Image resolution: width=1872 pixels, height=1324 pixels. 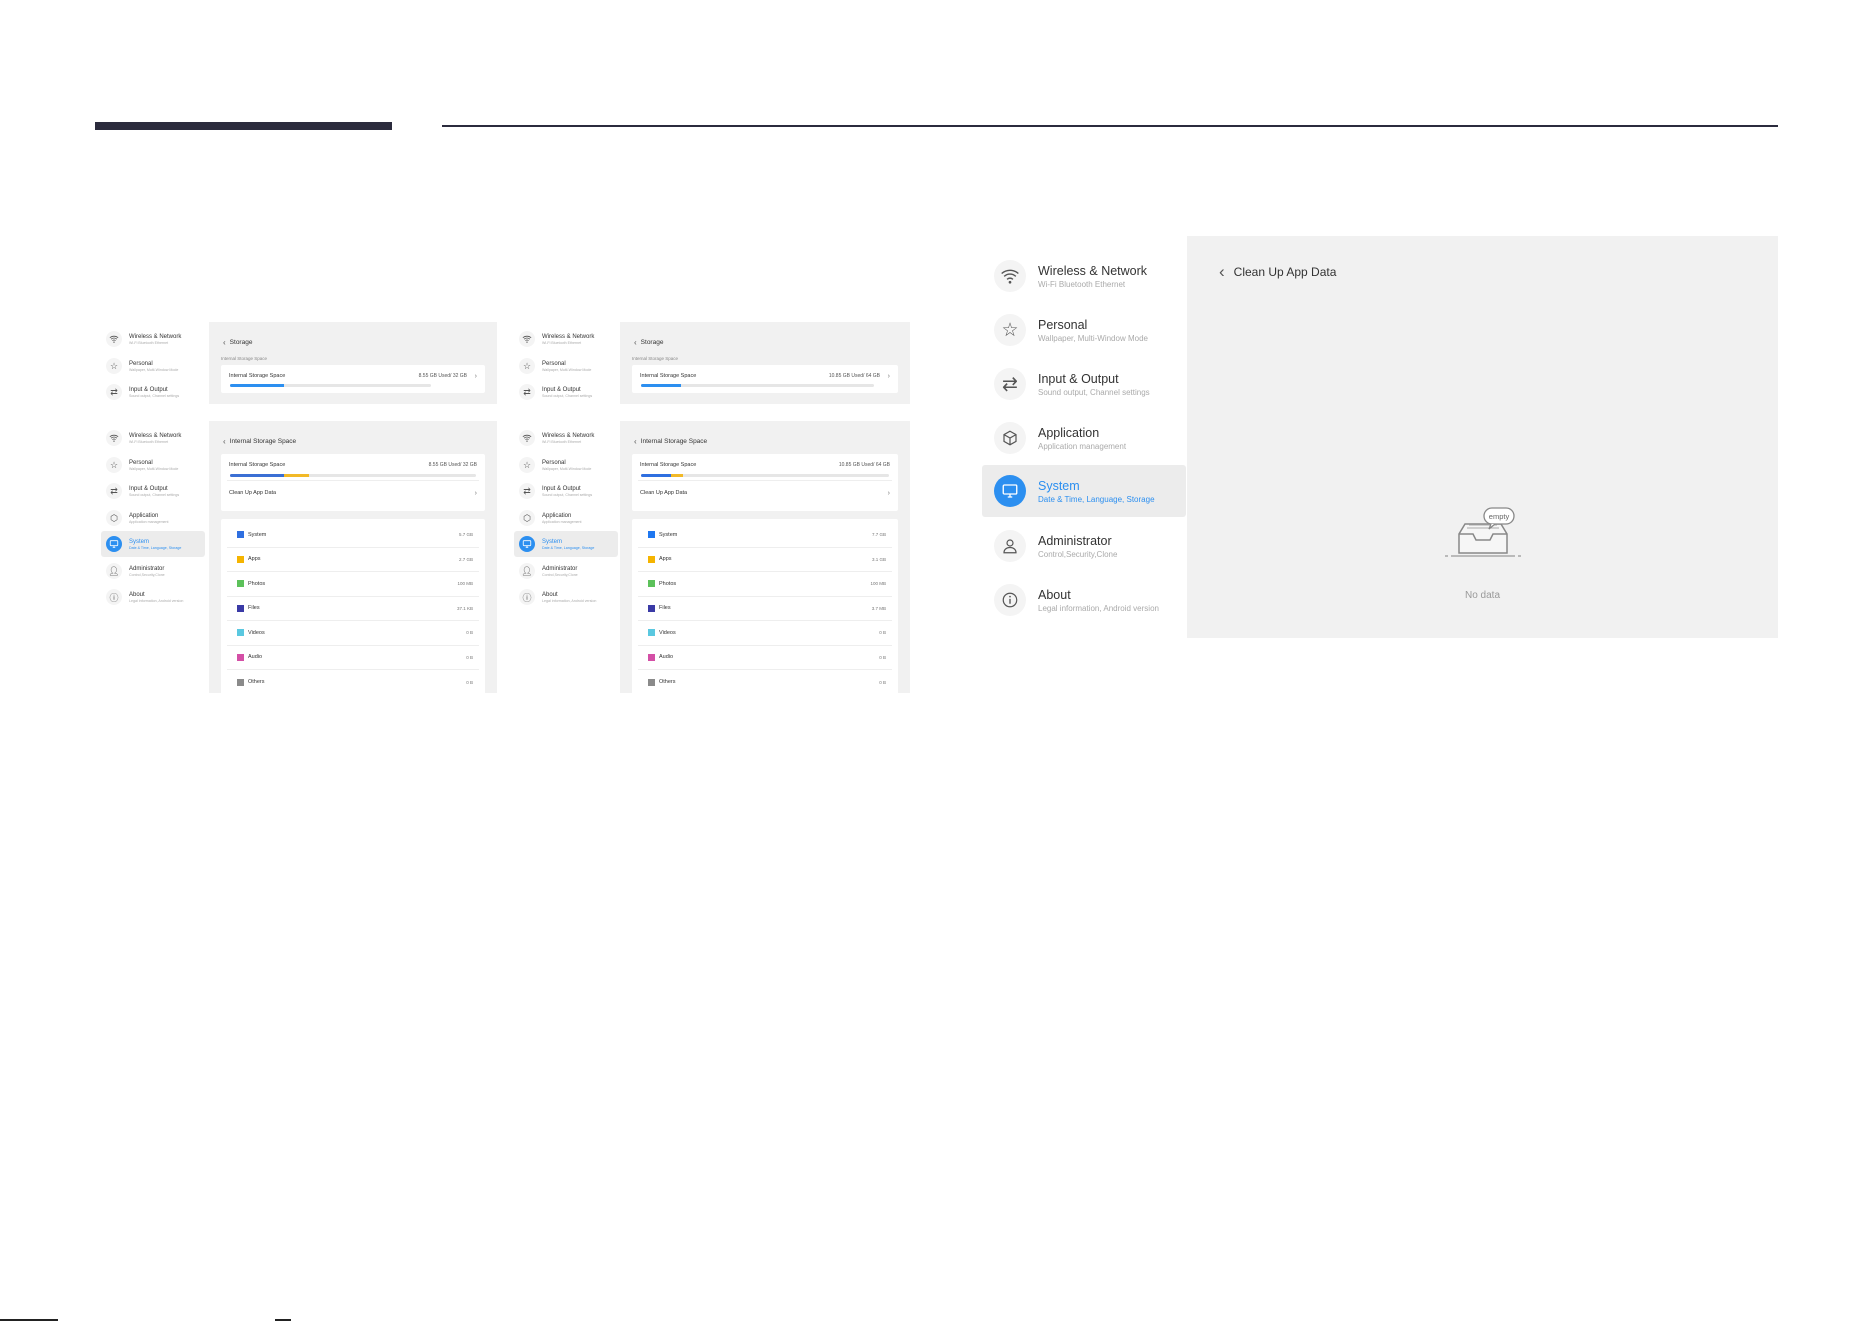 What do you see at coordinates (527, 597) in the screenshot?
I see `info-icon: ⓘ` at bounding box center [527, 597].